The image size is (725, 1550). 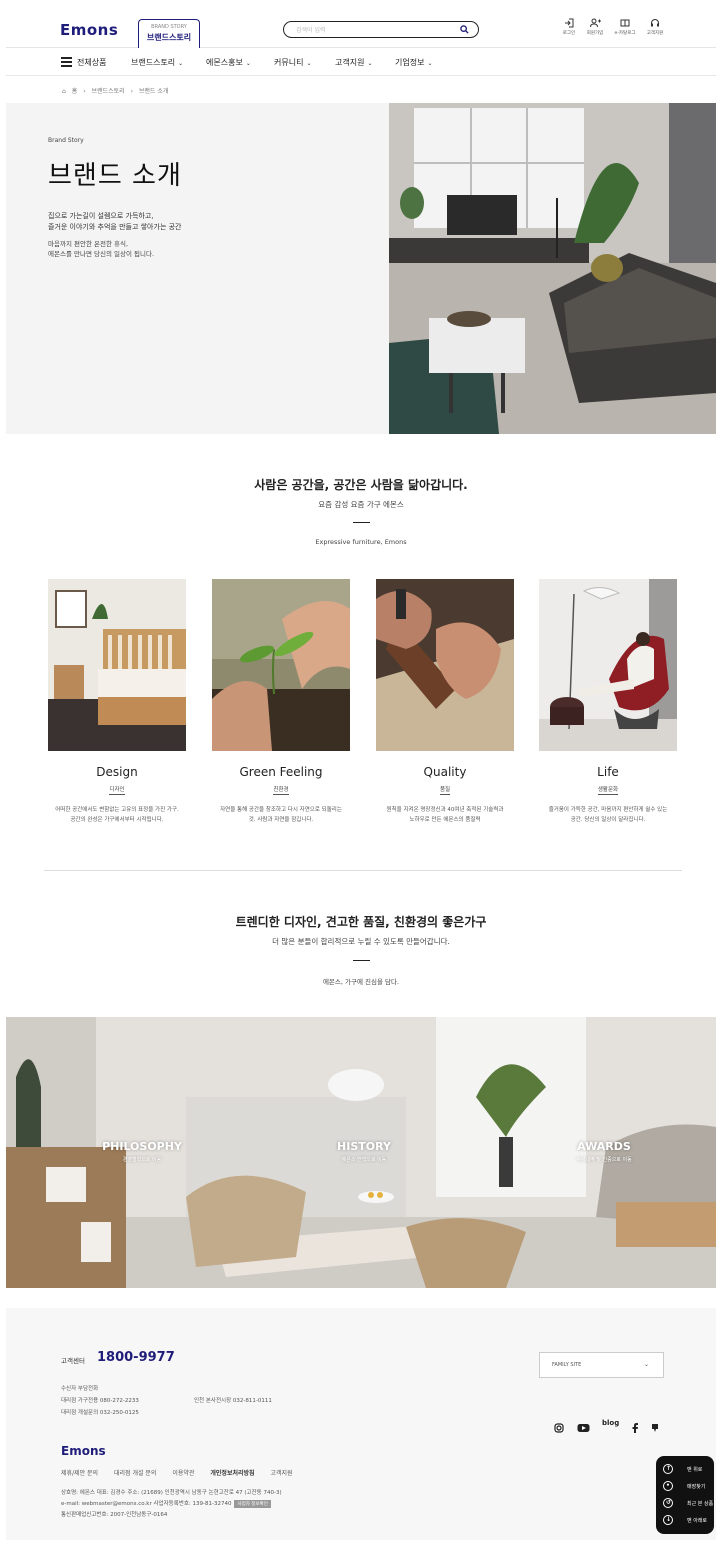 What do you see at coordinates (610, 1423) in the screenshot?
I see `blog-link: blog` at bounding box center [610, 1423].